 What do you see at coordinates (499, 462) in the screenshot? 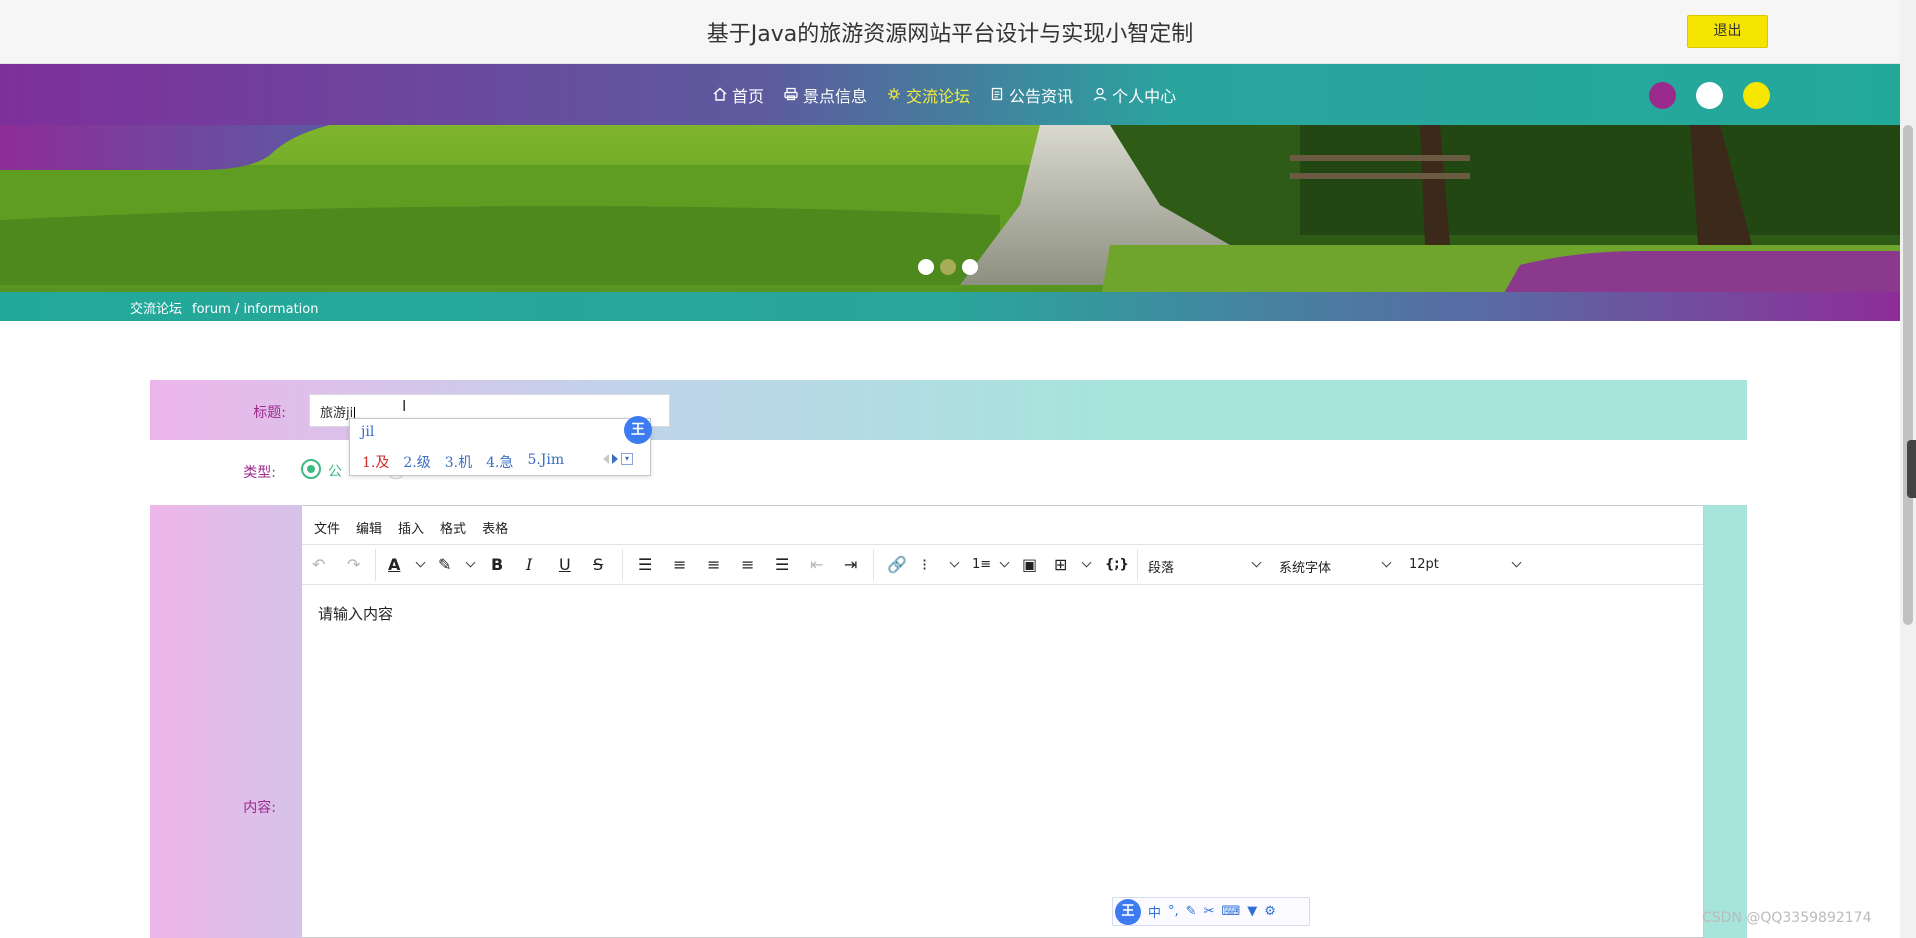
I see `ime-candidate: 4.急` at bounding box center [499, 462].